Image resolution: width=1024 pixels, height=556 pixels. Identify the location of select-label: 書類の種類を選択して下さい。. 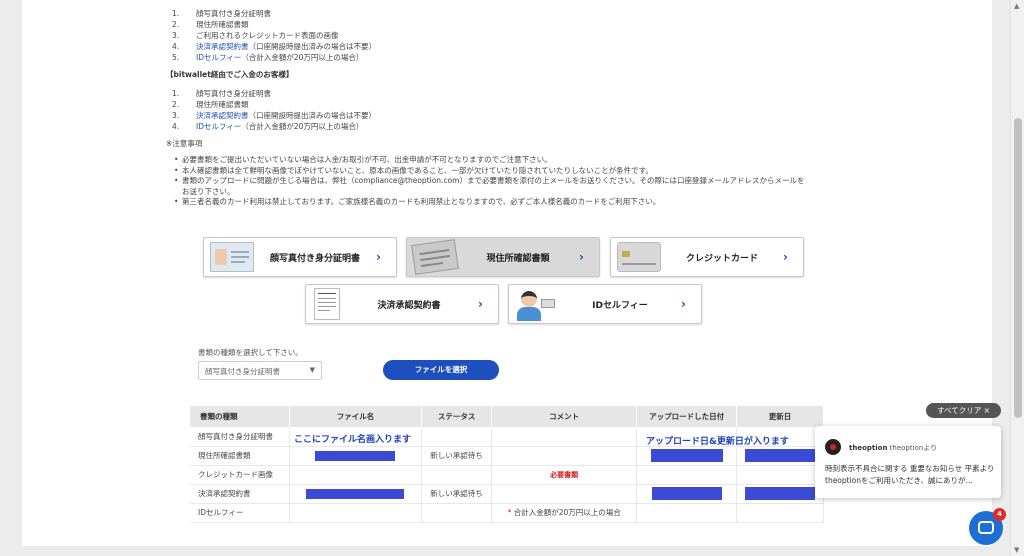
(250, 352).